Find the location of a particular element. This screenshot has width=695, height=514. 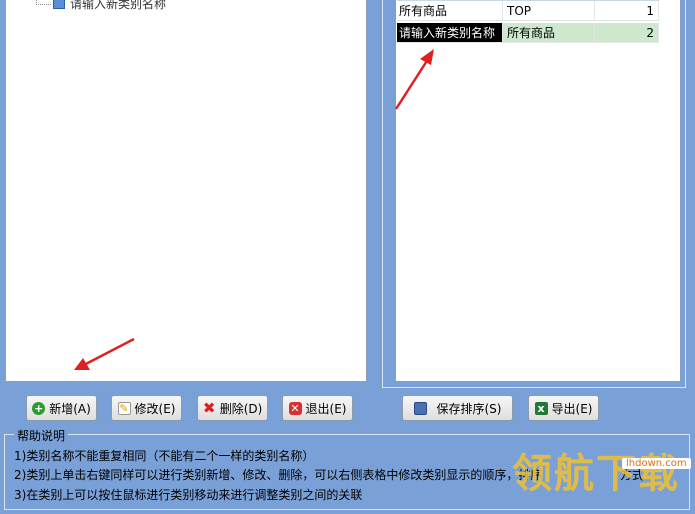

help-line-1: 1)类别名称不能重复相同（不能有二个一样的类别名称） is located at coordinates (164, 456).